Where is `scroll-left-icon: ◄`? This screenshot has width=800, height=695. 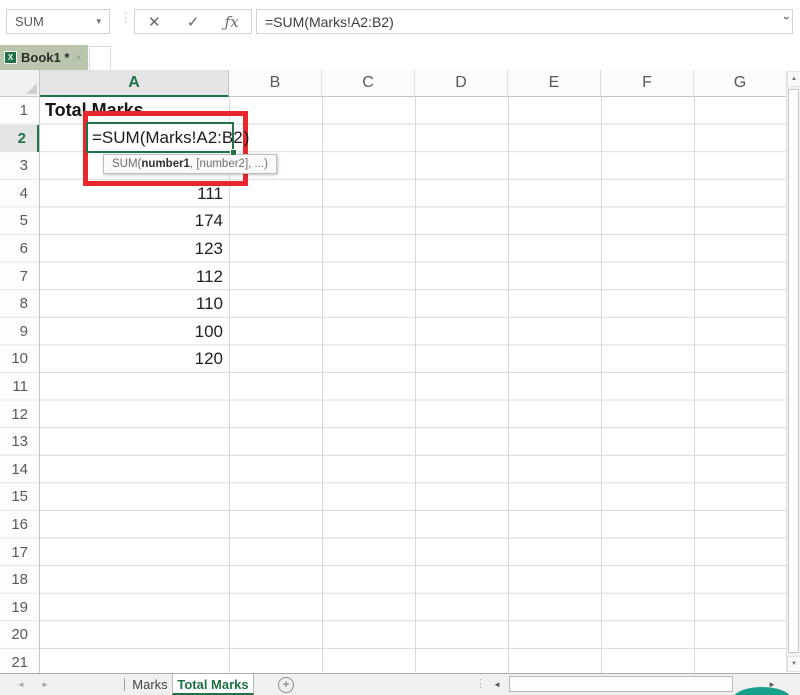 scroll-left-icon: ◄ is located at coordinates (497, 684).